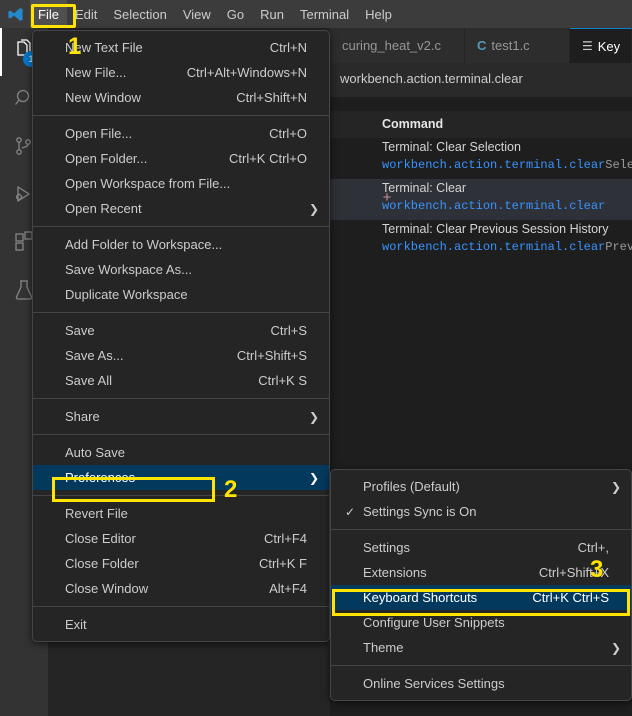 This screenshot has height=716, width=632. I want to click on menubar-item-edit: Edit, so click(86, 14).